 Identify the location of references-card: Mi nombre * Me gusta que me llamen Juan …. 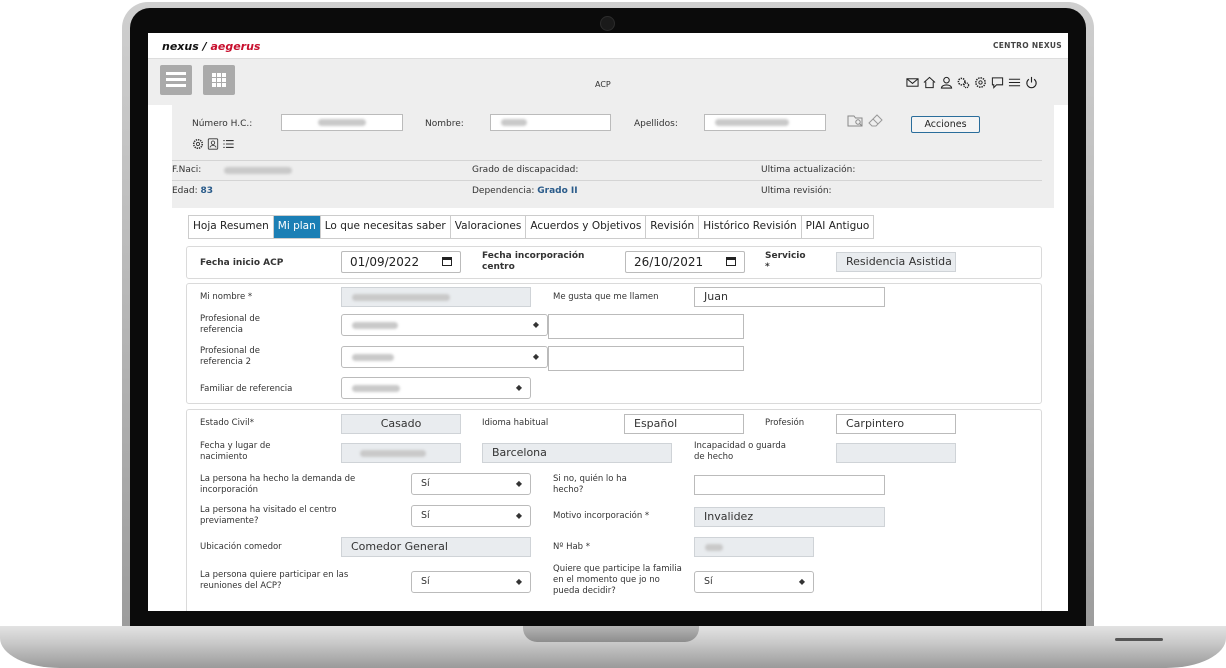
(614, 343).